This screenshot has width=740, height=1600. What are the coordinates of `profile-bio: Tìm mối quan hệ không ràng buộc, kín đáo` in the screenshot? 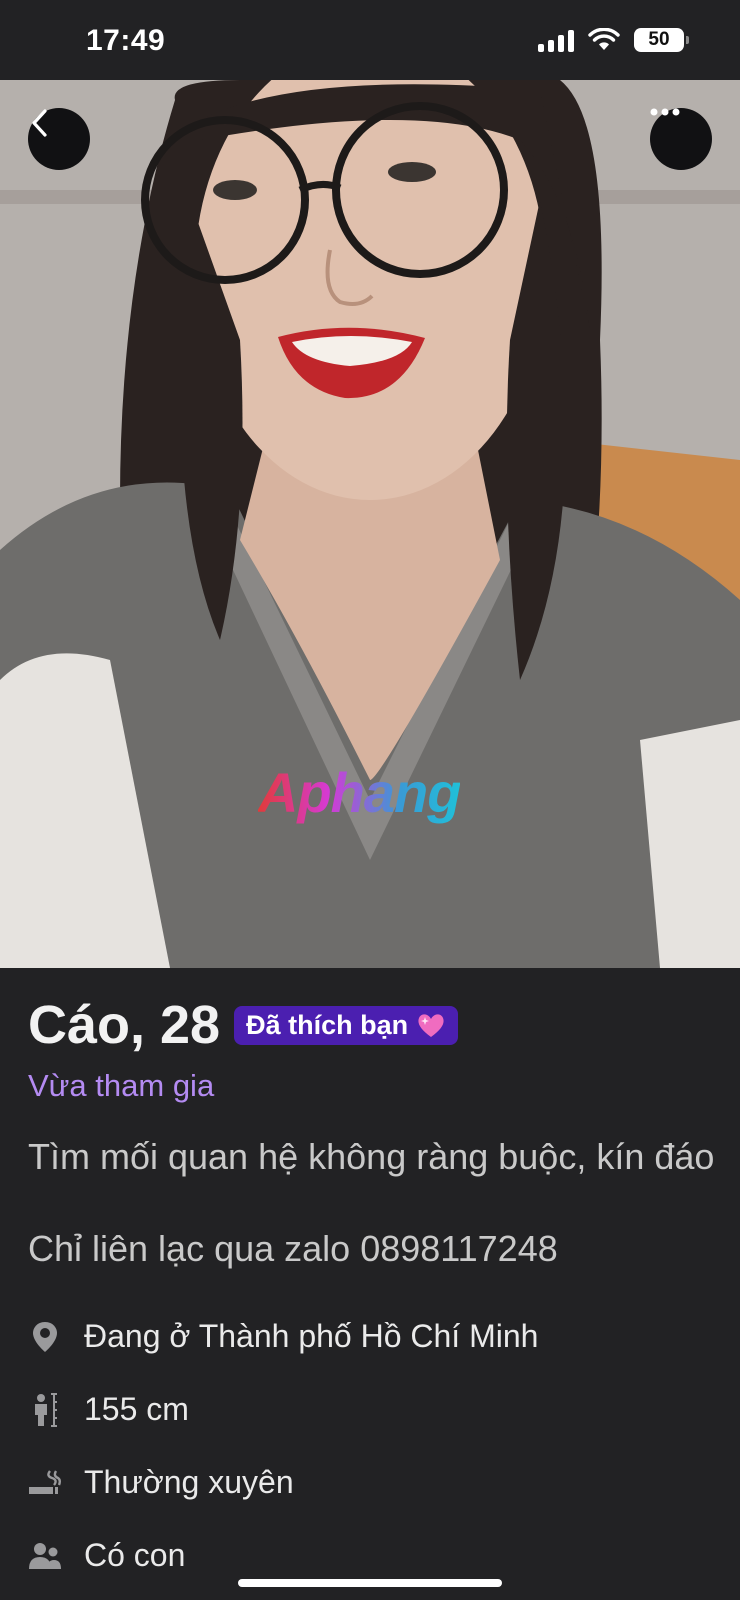 It's located at (371, 1156).